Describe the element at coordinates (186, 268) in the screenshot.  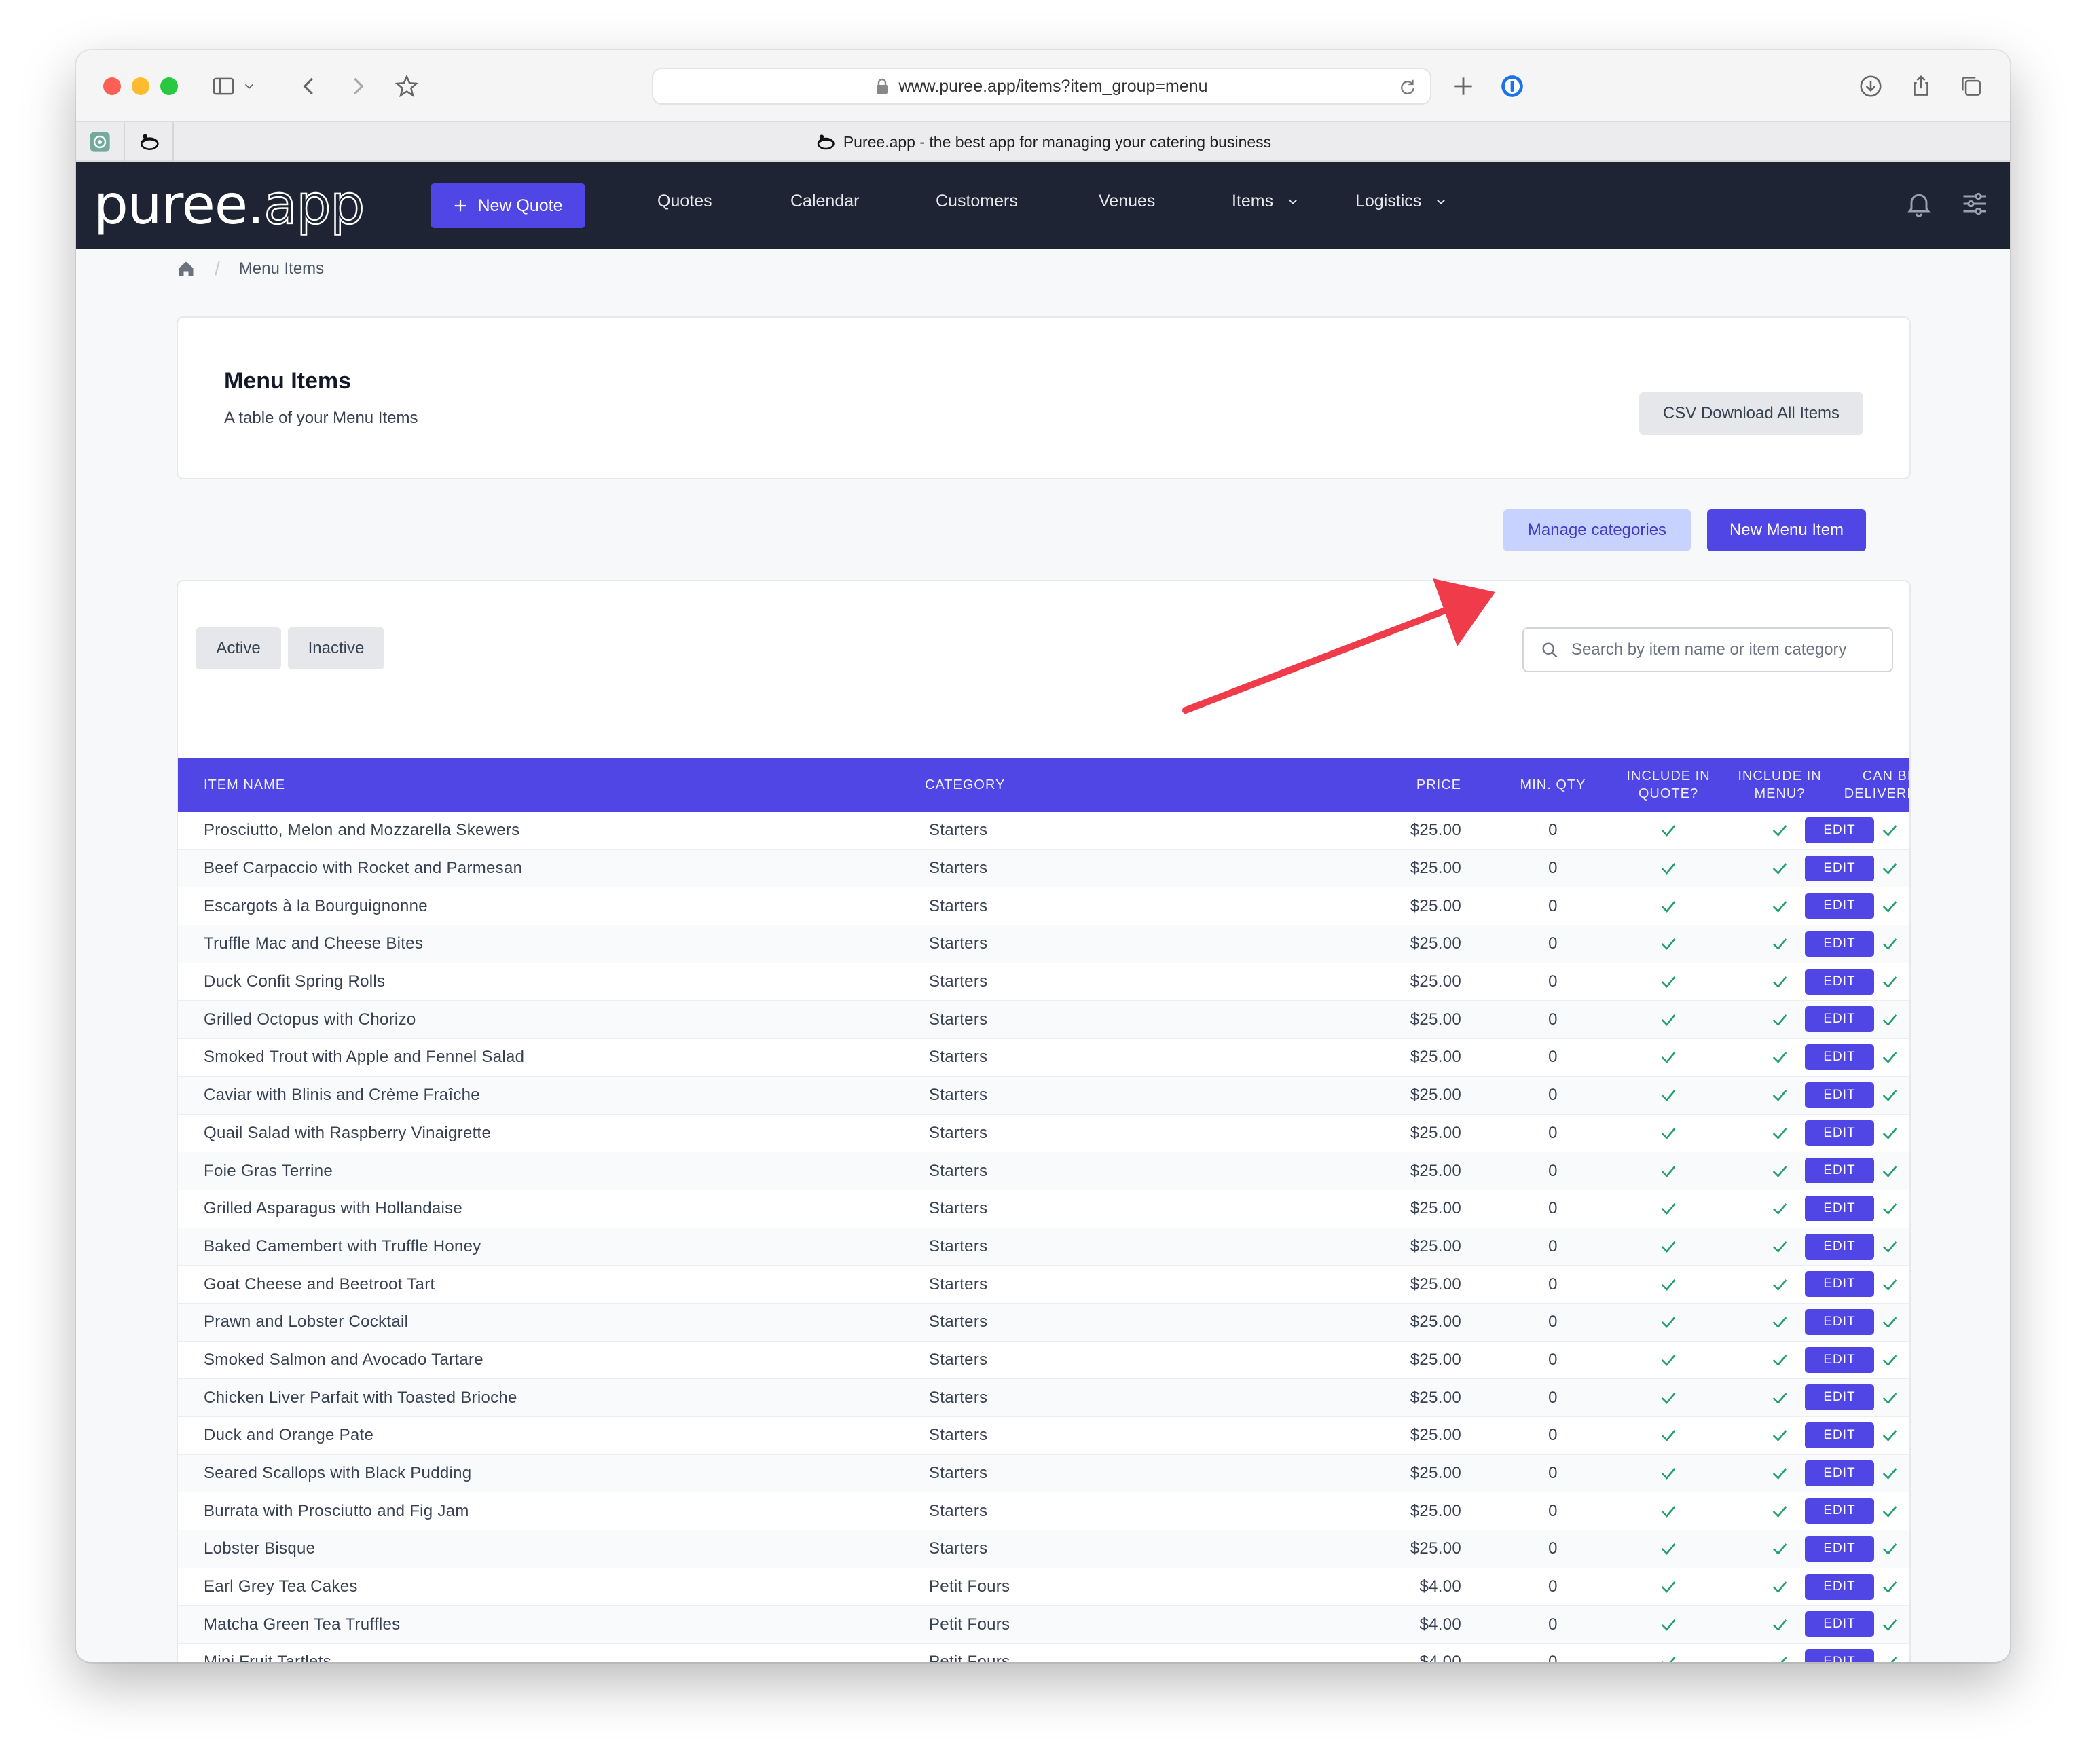
I see `home-icon` at that location.